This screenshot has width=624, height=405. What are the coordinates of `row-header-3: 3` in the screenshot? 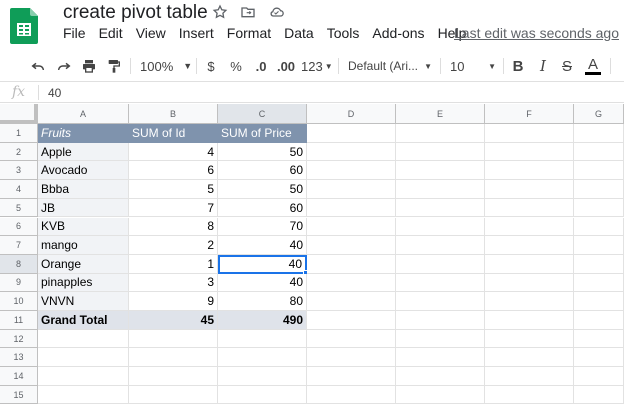 It's located at (19, 171).